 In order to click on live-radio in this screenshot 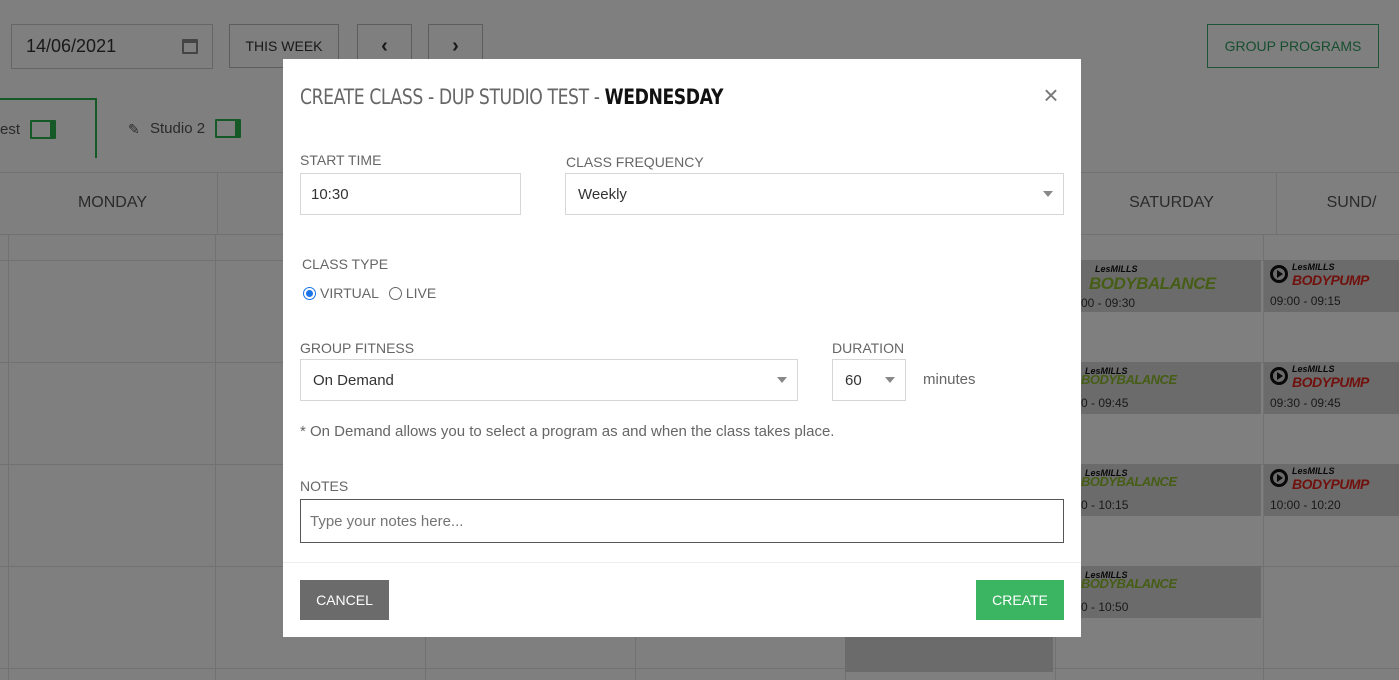, I will do `click(395, 293)`.